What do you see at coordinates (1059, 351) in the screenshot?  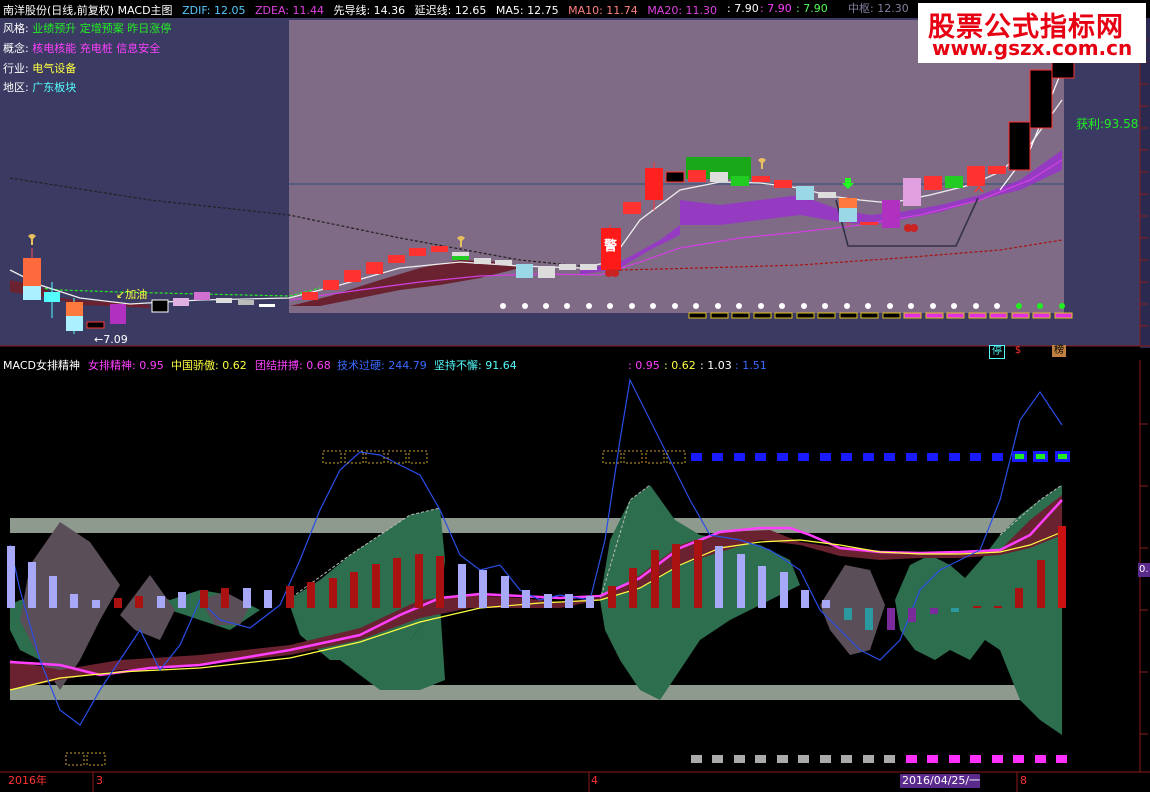 I see `tag-bang: 榜` at bounding box center [1059, 351].